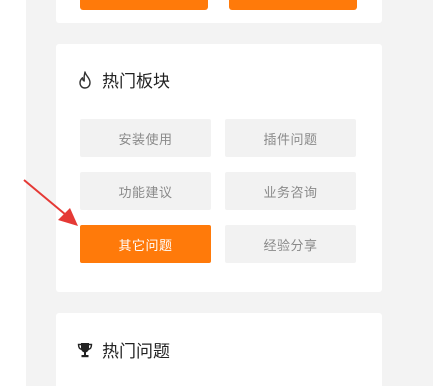  What do you see at coordinates (219, 349) in the screenshot?
I see `hot-questions-card: 热门问题` at bounding box center [219, 349].